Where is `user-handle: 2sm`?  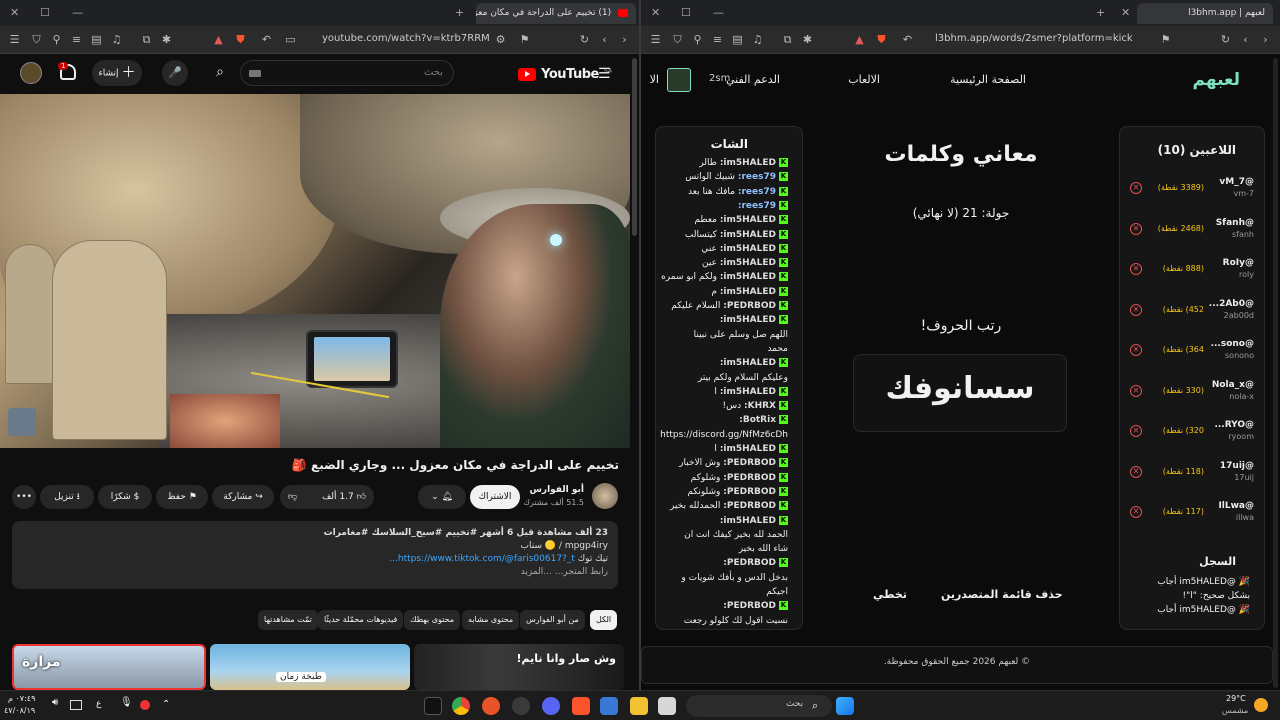
user-handle: 2sm is located at coordinates (719, 78).